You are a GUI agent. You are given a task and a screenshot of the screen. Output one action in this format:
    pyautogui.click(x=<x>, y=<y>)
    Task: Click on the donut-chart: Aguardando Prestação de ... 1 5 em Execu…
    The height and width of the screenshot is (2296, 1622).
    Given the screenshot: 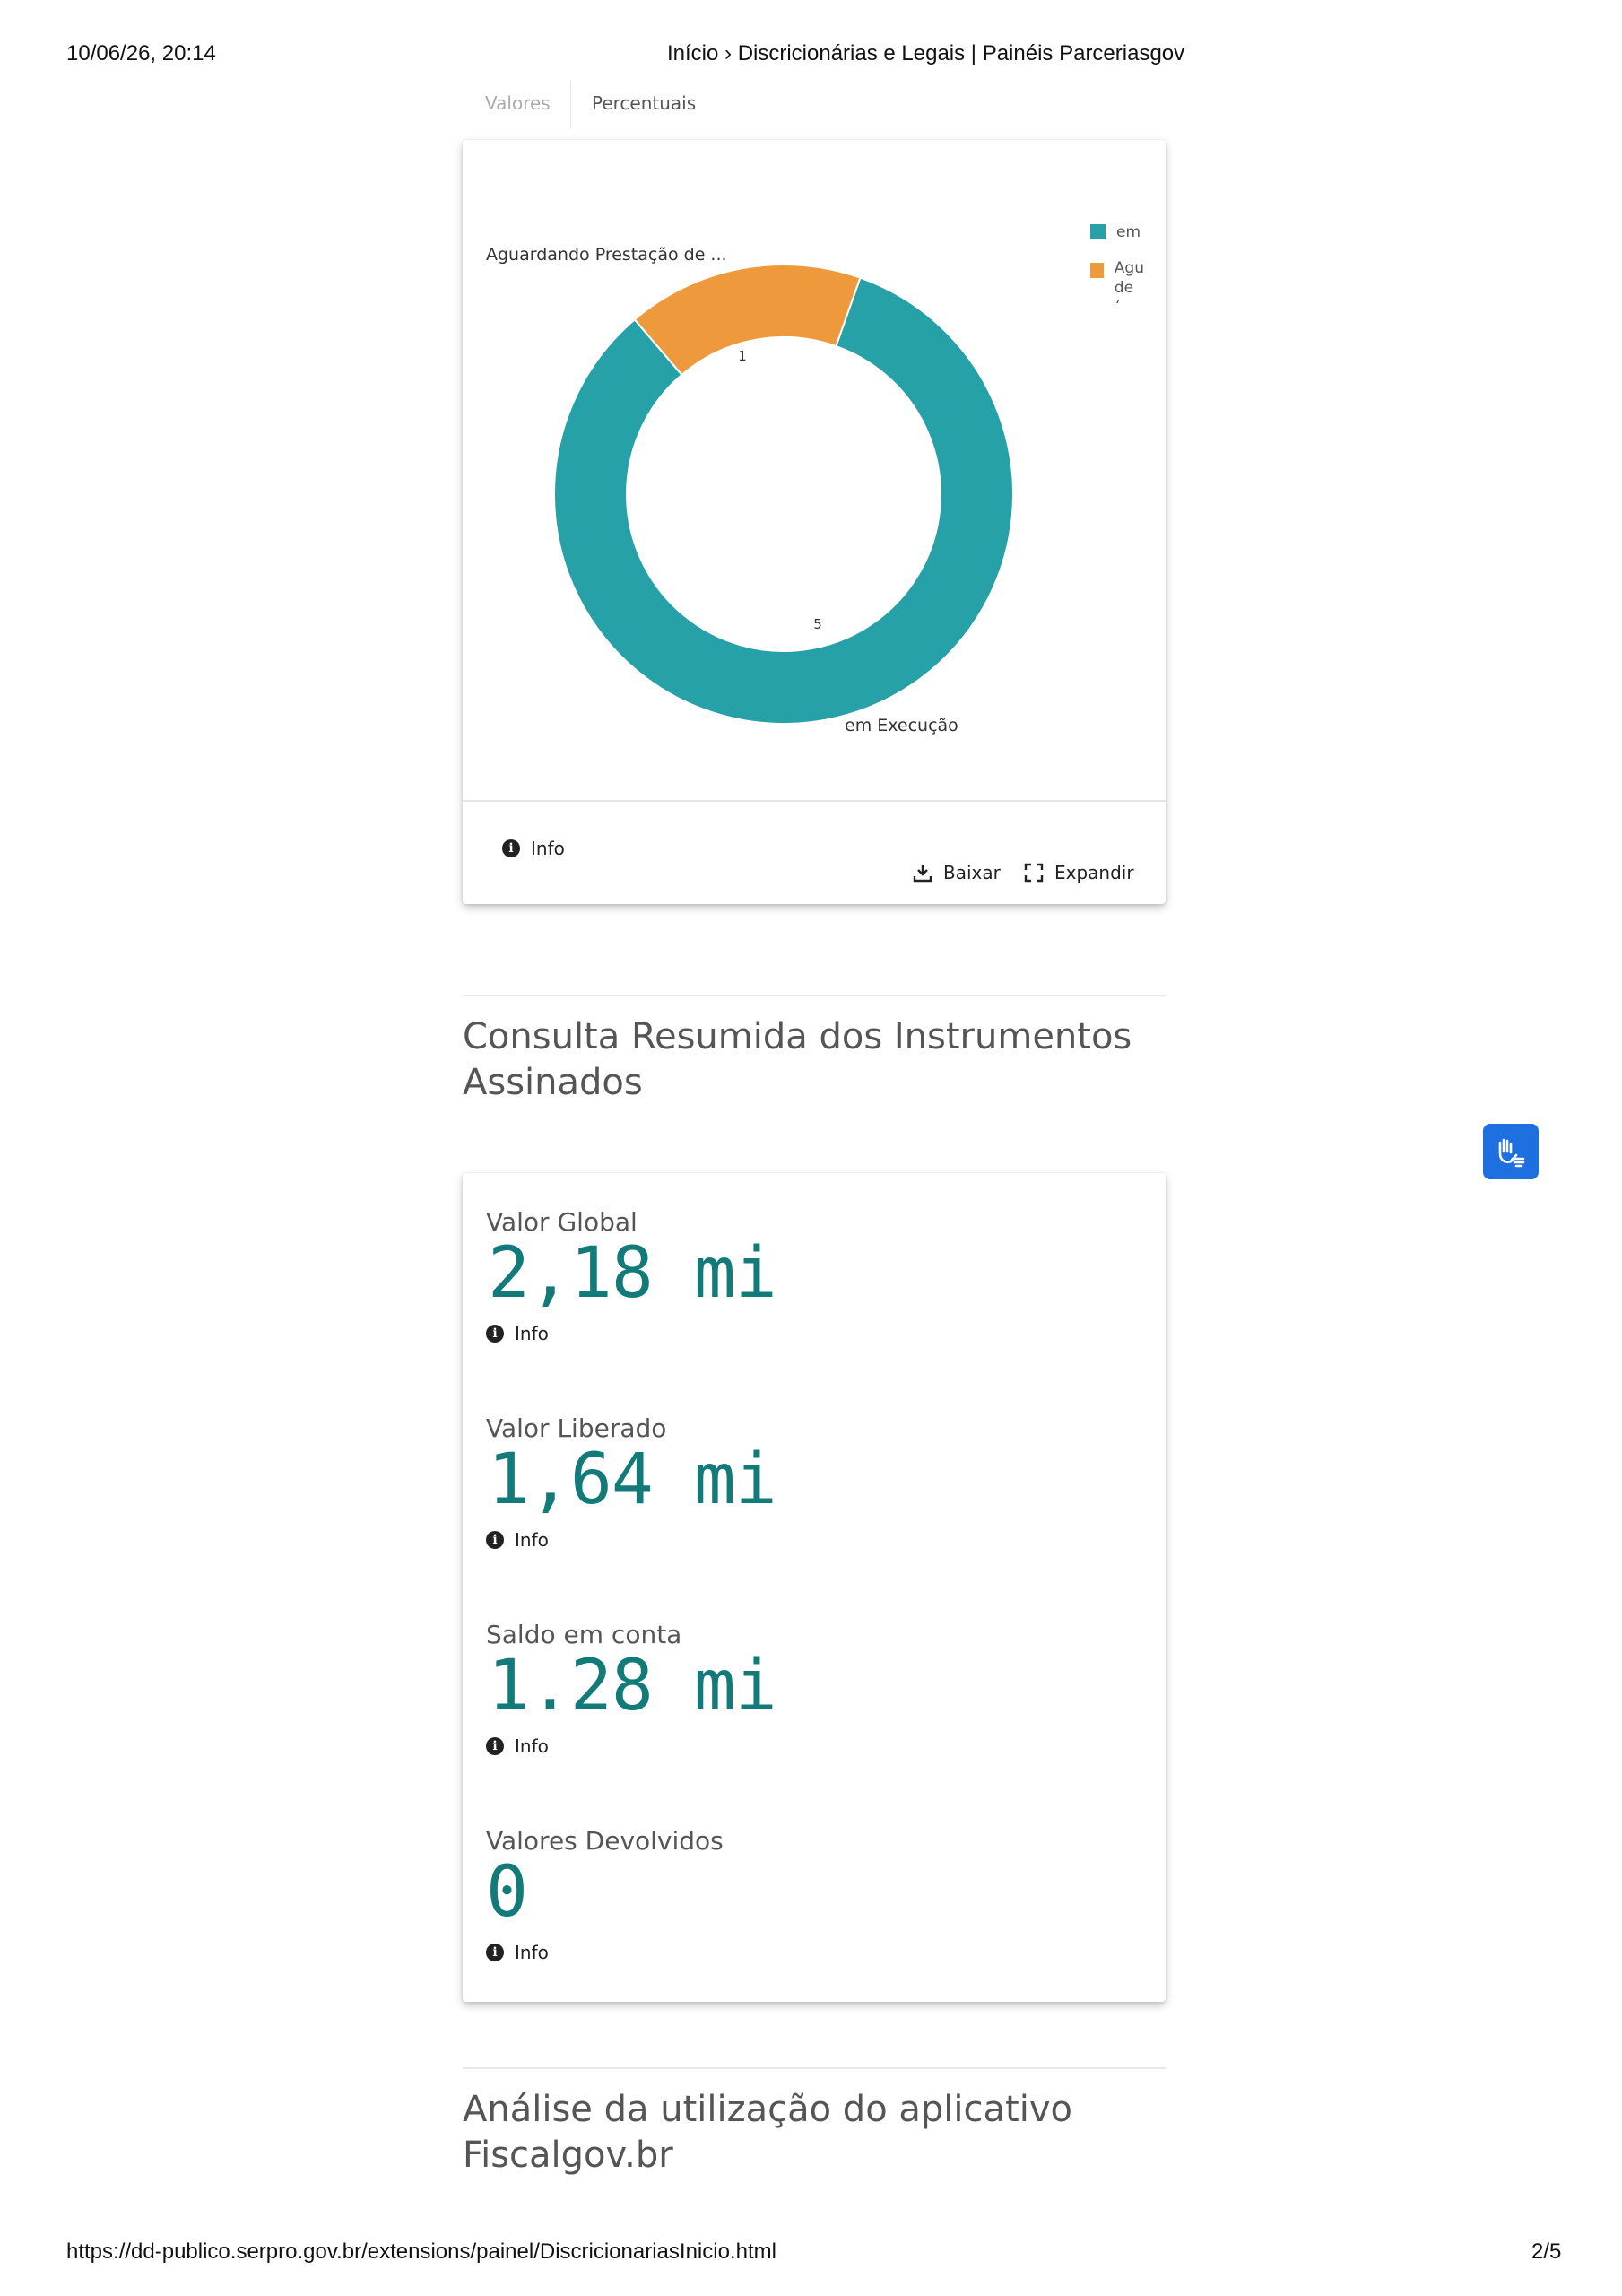 What is the action you would take?
    pyautogui.click(x=750, y=490)
    